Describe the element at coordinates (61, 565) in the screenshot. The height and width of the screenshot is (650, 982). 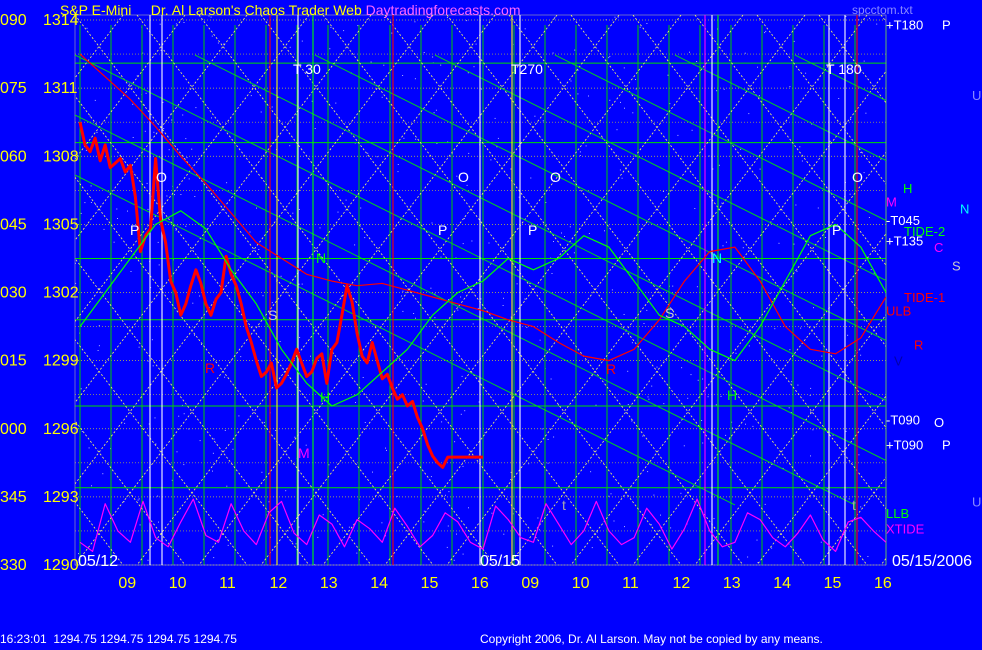
I see `y-price-label: 1290` at that location.